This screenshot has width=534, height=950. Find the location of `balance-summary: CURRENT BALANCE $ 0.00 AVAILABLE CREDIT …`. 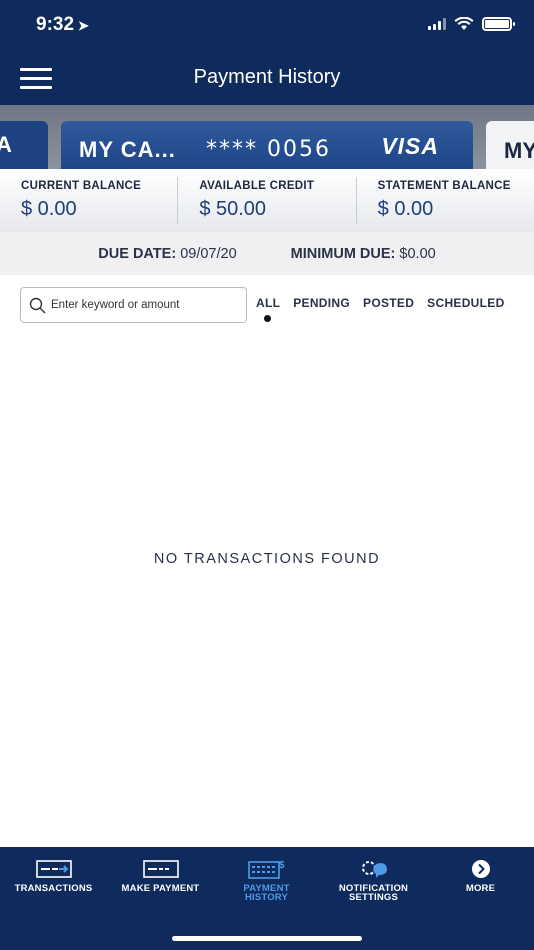

balance-summary: CURRENT BALANCE $ 0.00 AVAILABLE CREDIT … is located at coordinates (267, 200).